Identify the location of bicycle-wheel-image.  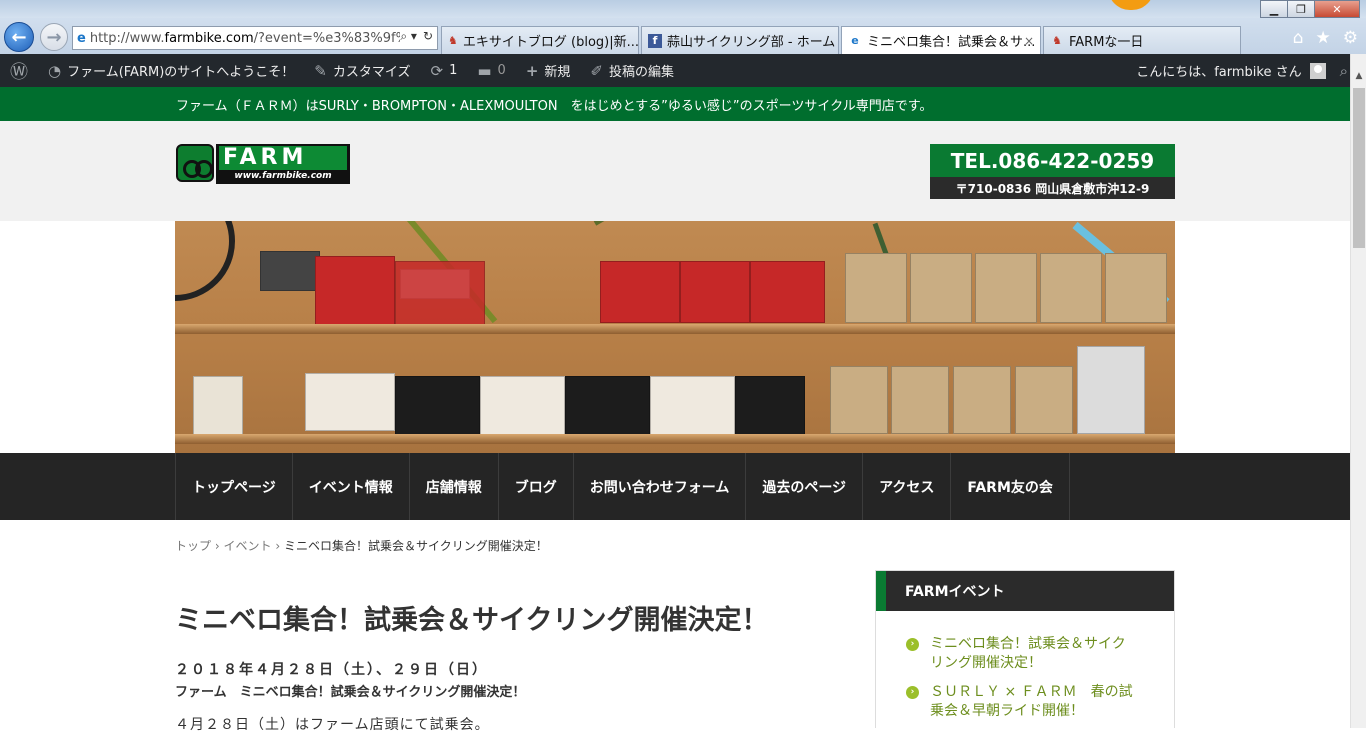
(205, 261).